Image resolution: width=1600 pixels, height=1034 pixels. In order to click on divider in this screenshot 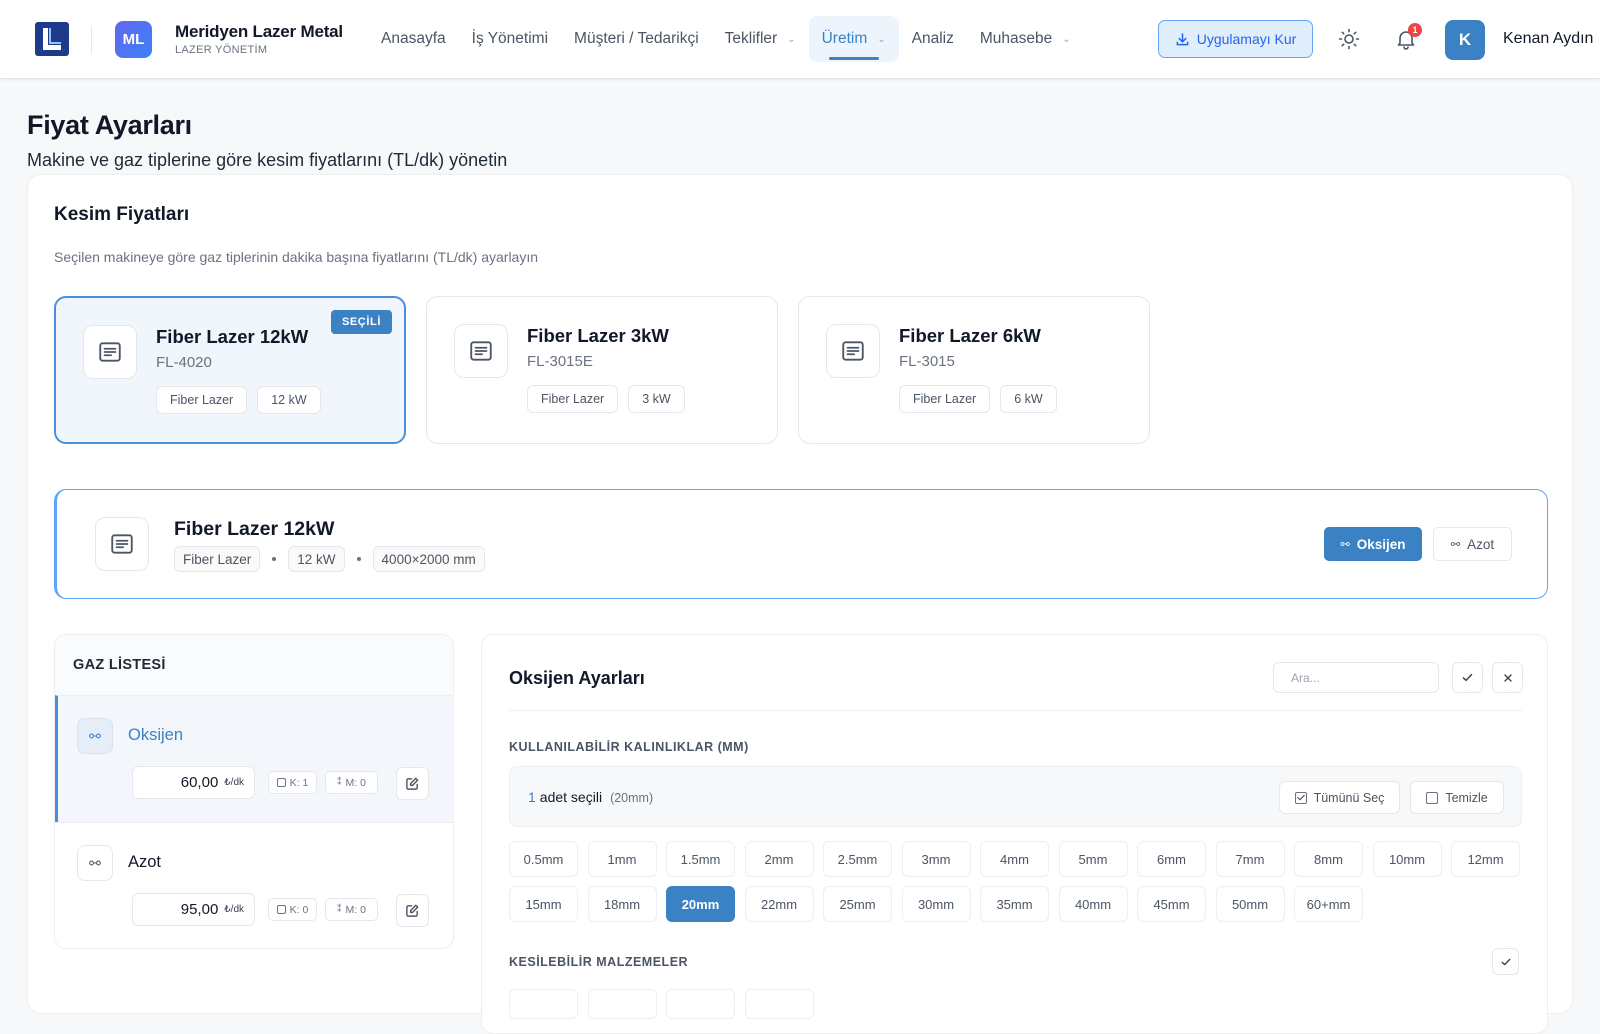, I will do `click(91, 40)`.